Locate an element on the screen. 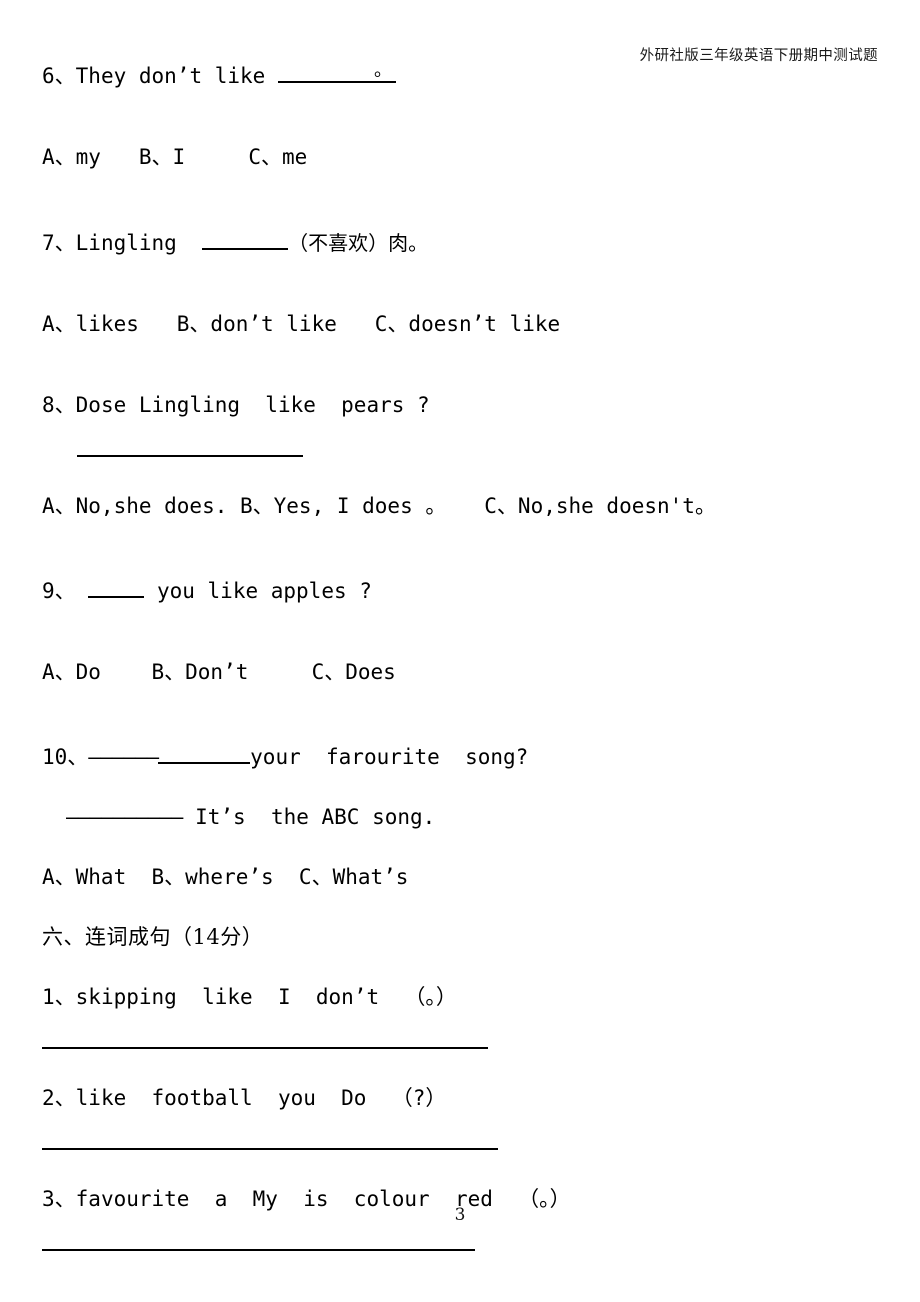 Image resolution: width=920 pixels, height=1302 pixels. section-six-item-2-text: like football you Do （?） is located at coordinates (261, 1098).